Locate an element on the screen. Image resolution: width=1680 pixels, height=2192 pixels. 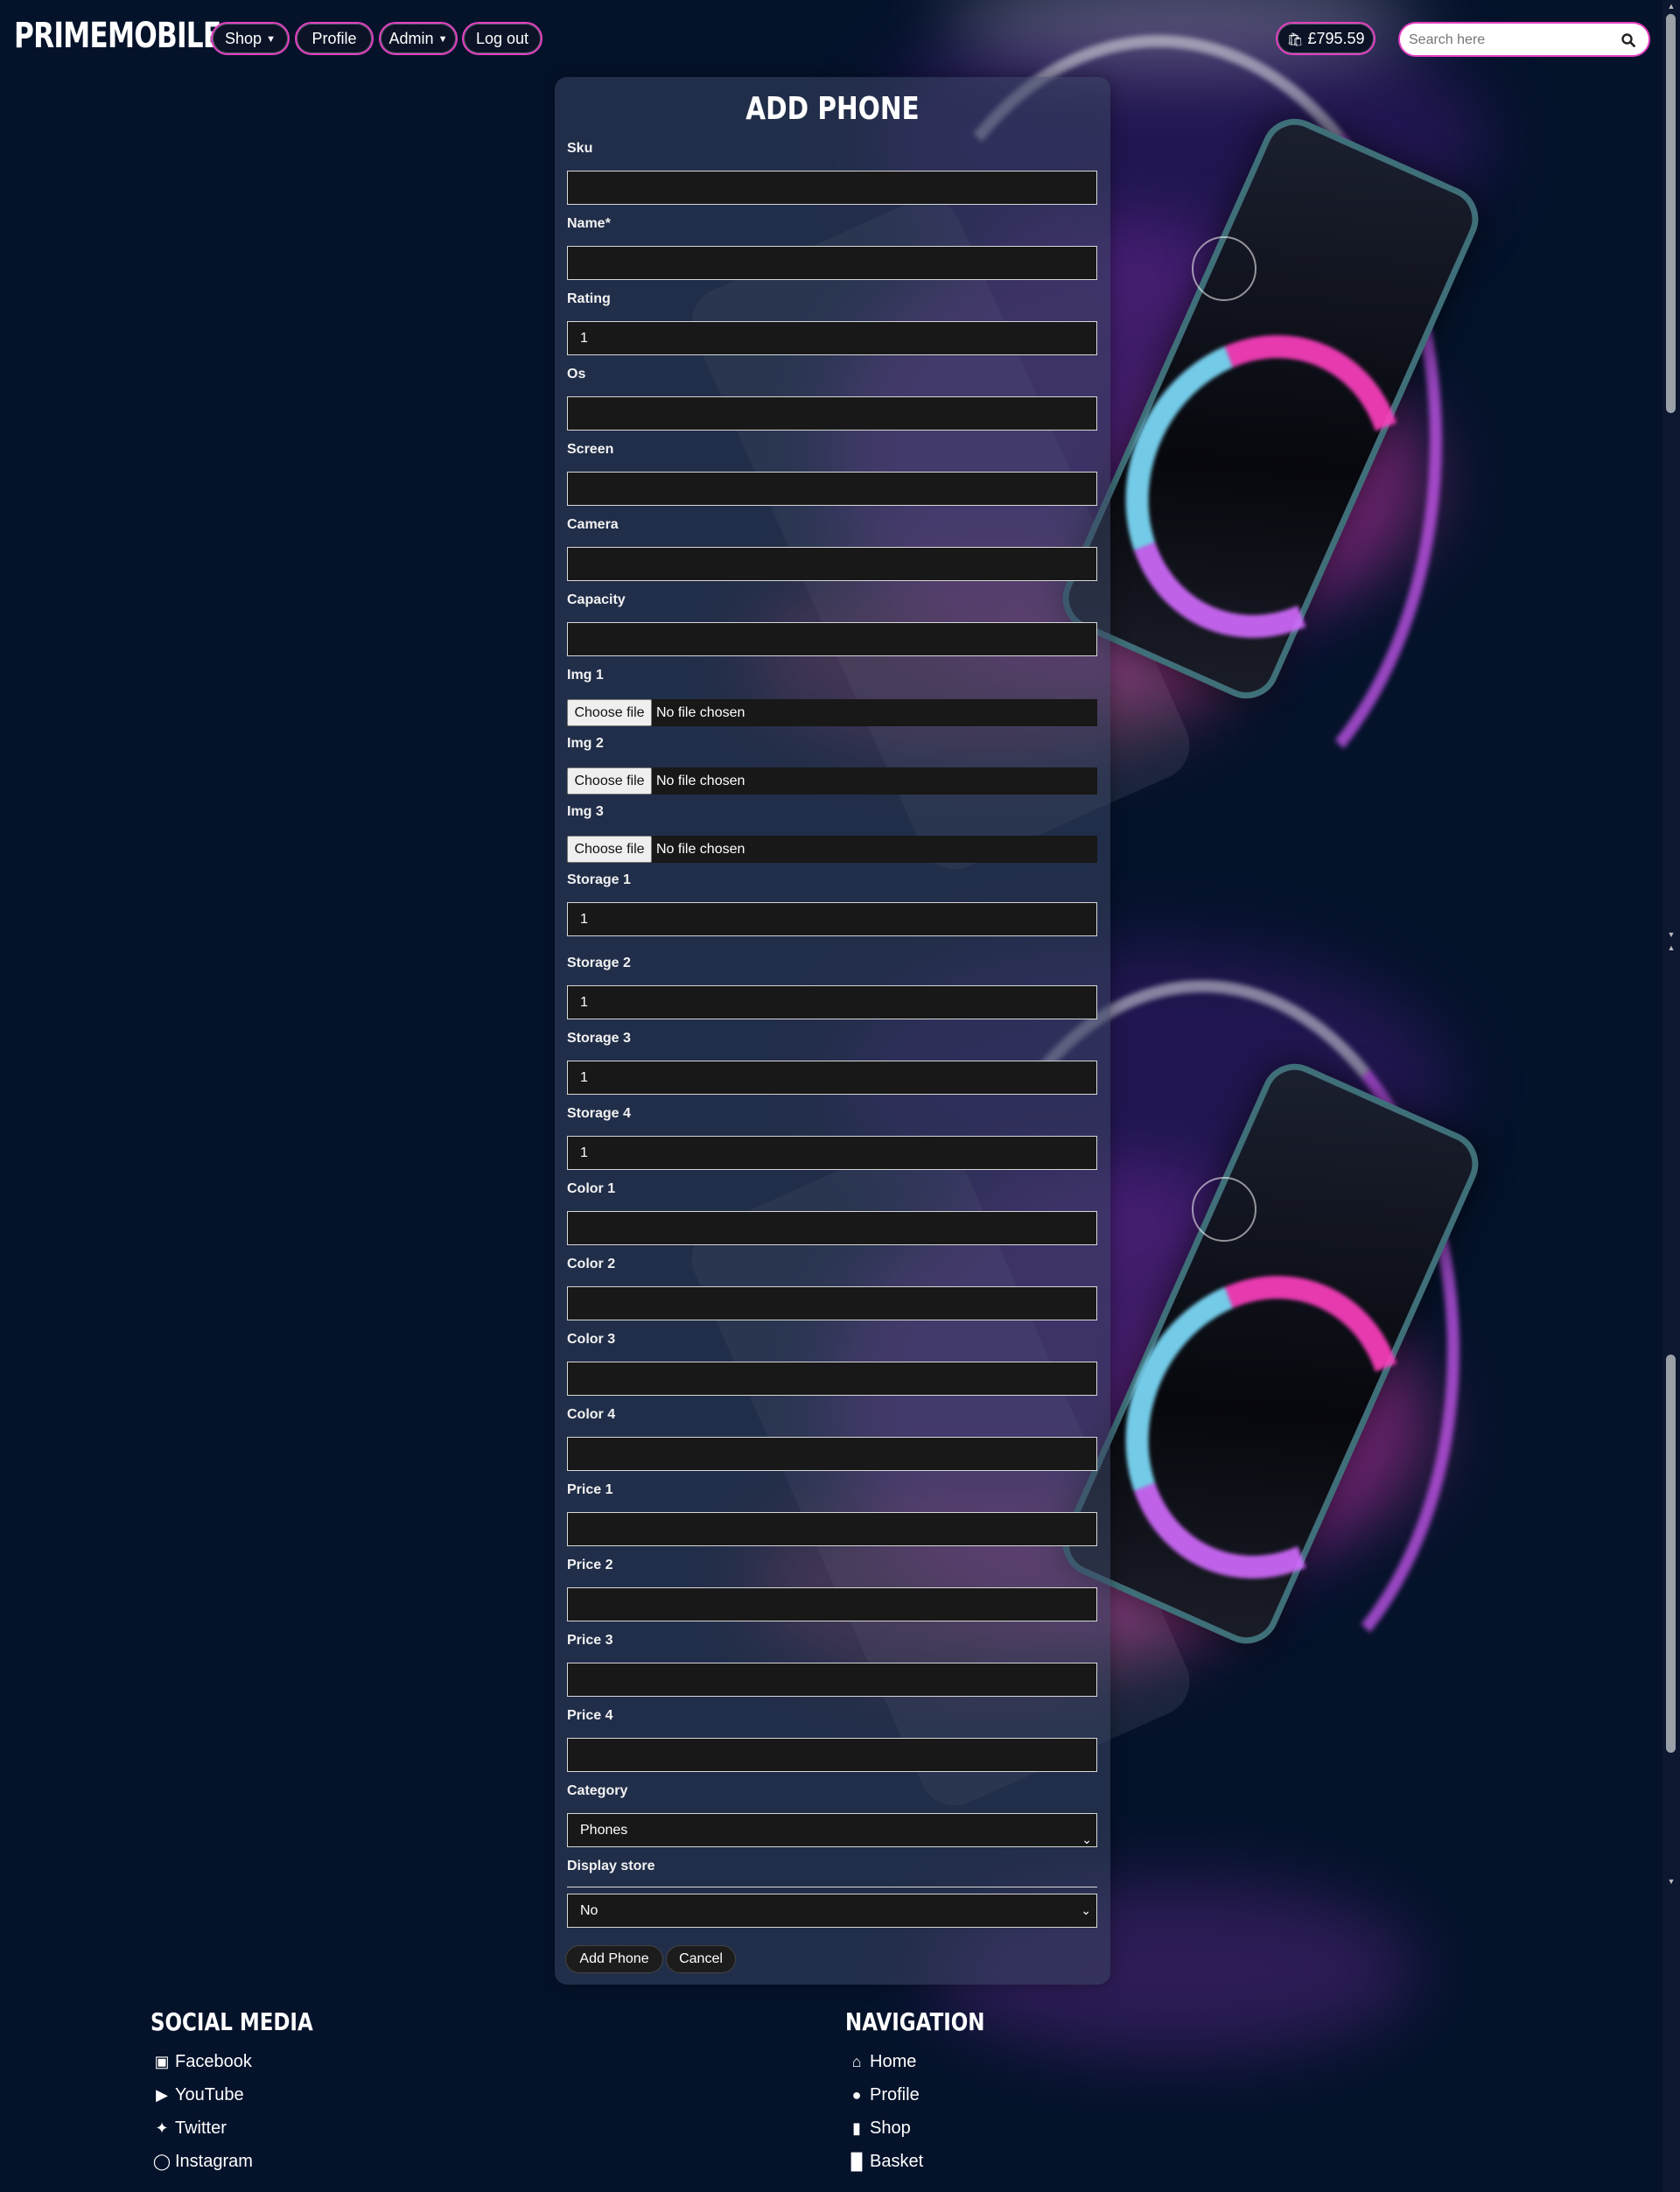
rating-input is located at coordinates (832, 338).